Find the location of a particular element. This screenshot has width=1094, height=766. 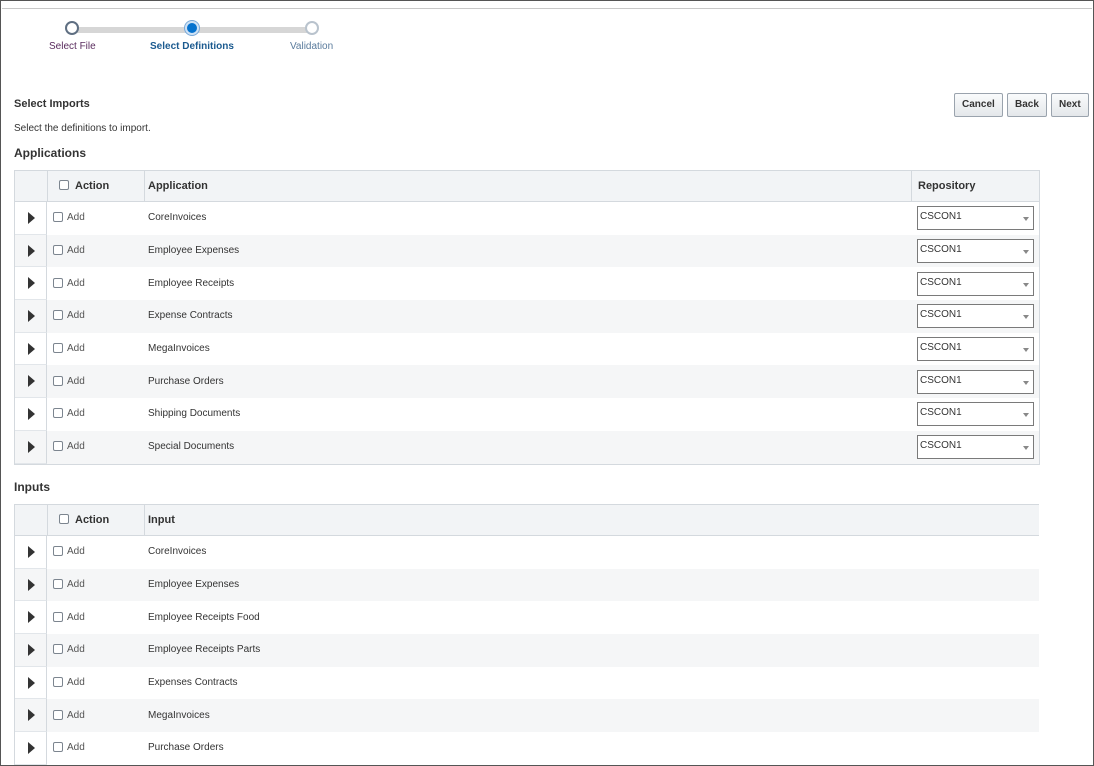

input-name: Employee Expenses is located at coordinates (194, 585).